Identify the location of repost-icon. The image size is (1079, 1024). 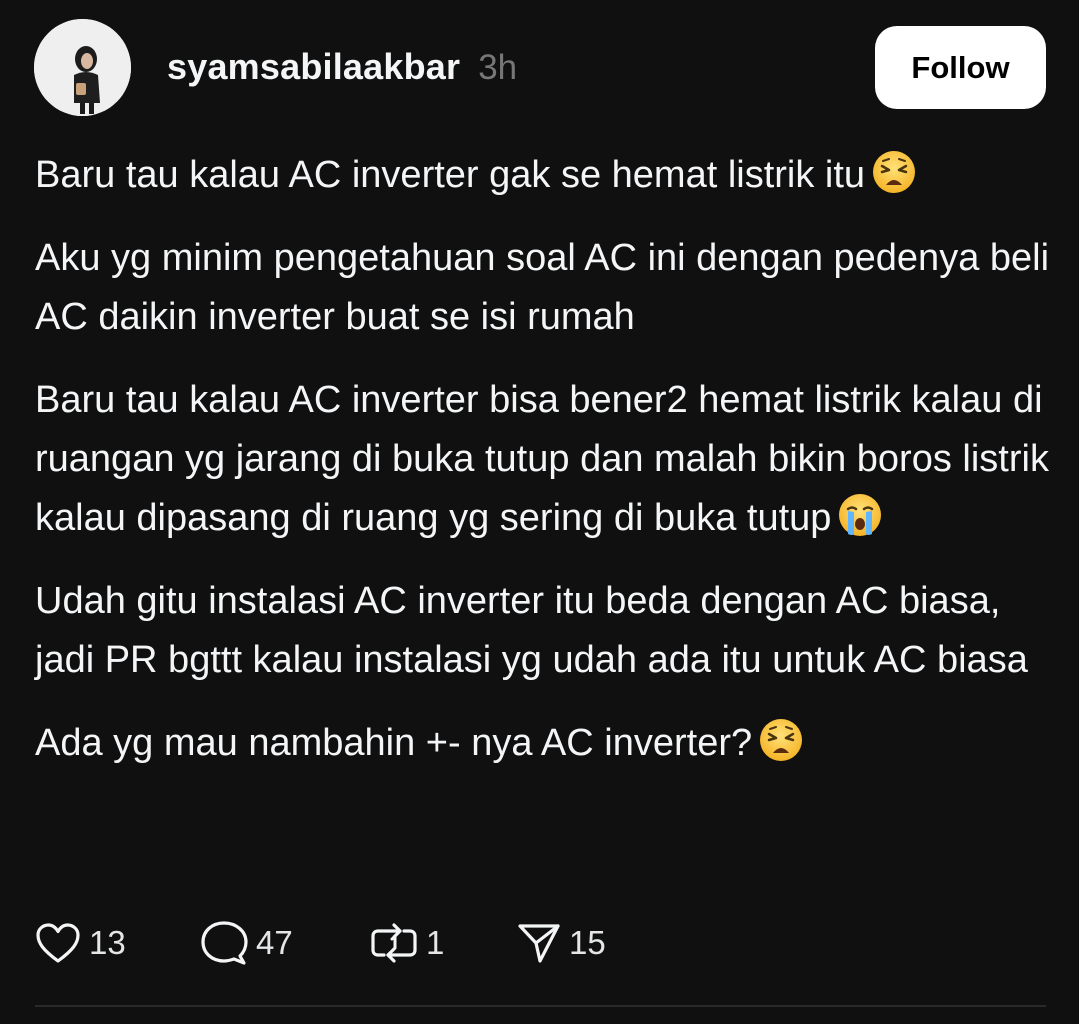
(394, 943).